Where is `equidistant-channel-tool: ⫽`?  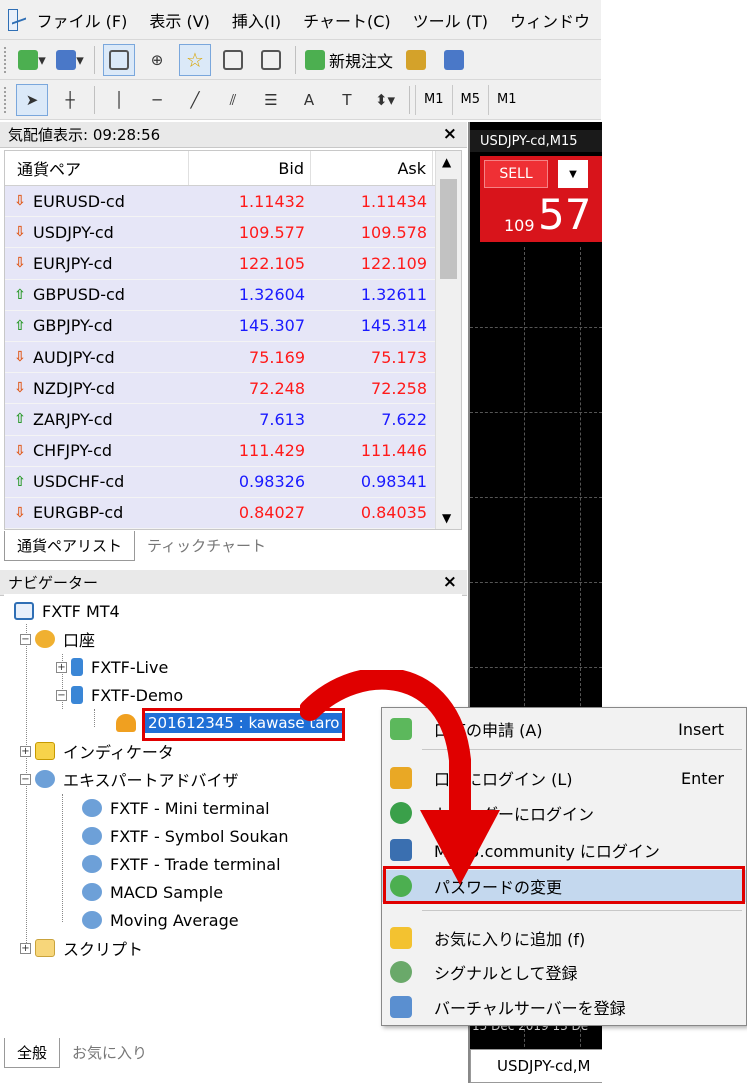
equidistant-channel-tool: ⫽ is located at coordinates (233, 100).